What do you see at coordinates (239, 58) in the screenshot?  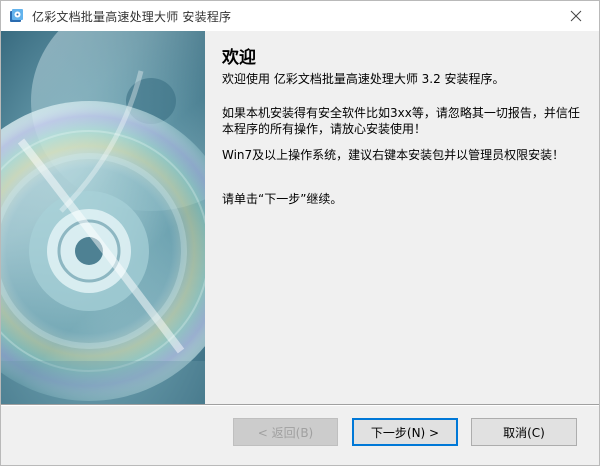 I see `page-title: 欢迎` at bounding box center [239, 58].